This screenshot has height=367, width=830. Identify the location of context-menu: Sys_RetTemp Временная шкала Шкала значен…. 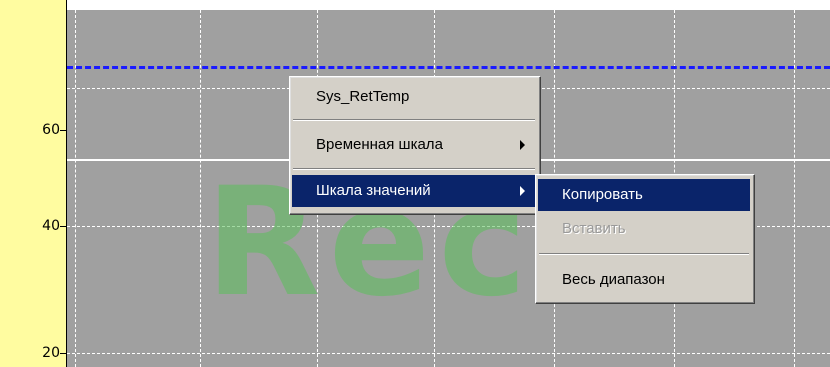
(415, 145).